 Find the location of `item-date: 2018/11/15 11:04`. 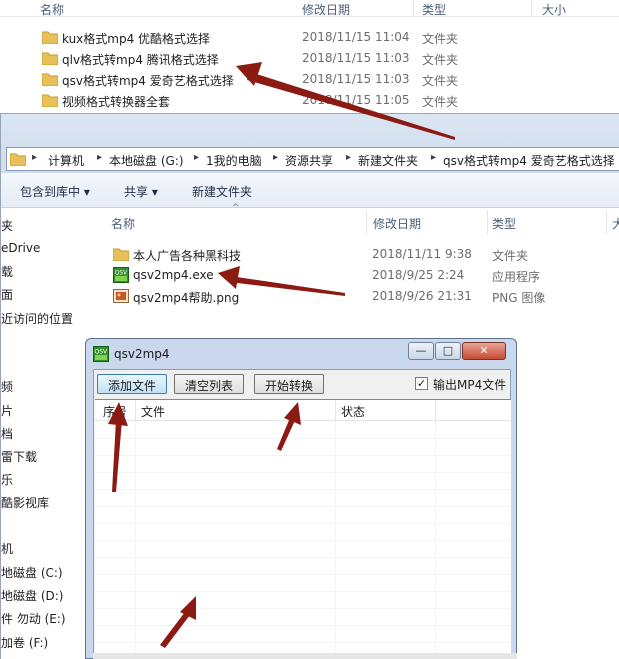

item-date: 2018/11/15 11:04 is located at coordinates (356, 37).